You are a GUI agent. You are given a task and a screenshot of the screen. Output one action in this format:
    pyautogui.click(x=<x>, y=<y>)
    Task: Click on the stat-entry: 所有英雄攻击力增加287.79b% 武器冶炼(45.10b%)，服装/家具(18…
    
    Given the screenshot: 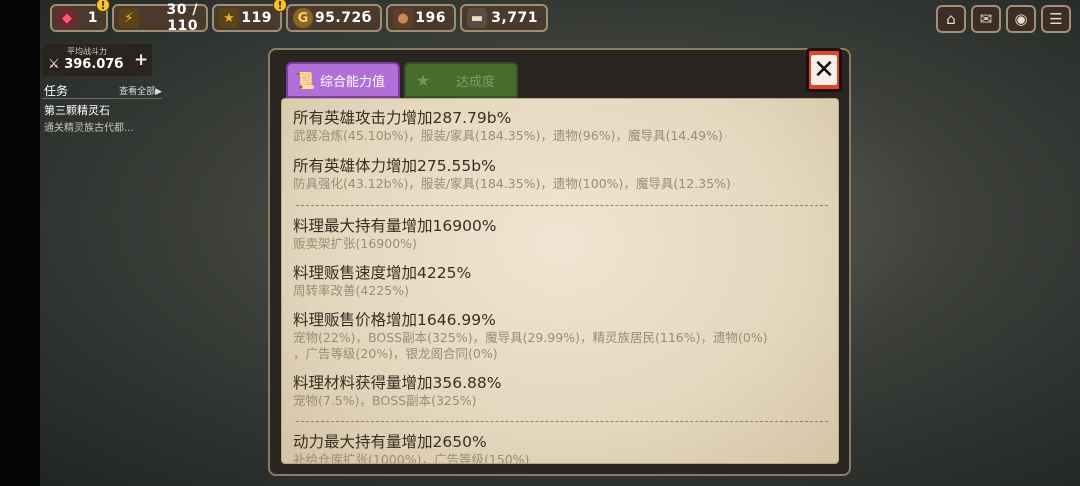 What is the action you would take?
    pyautogui.click(x=508, y=126)
    